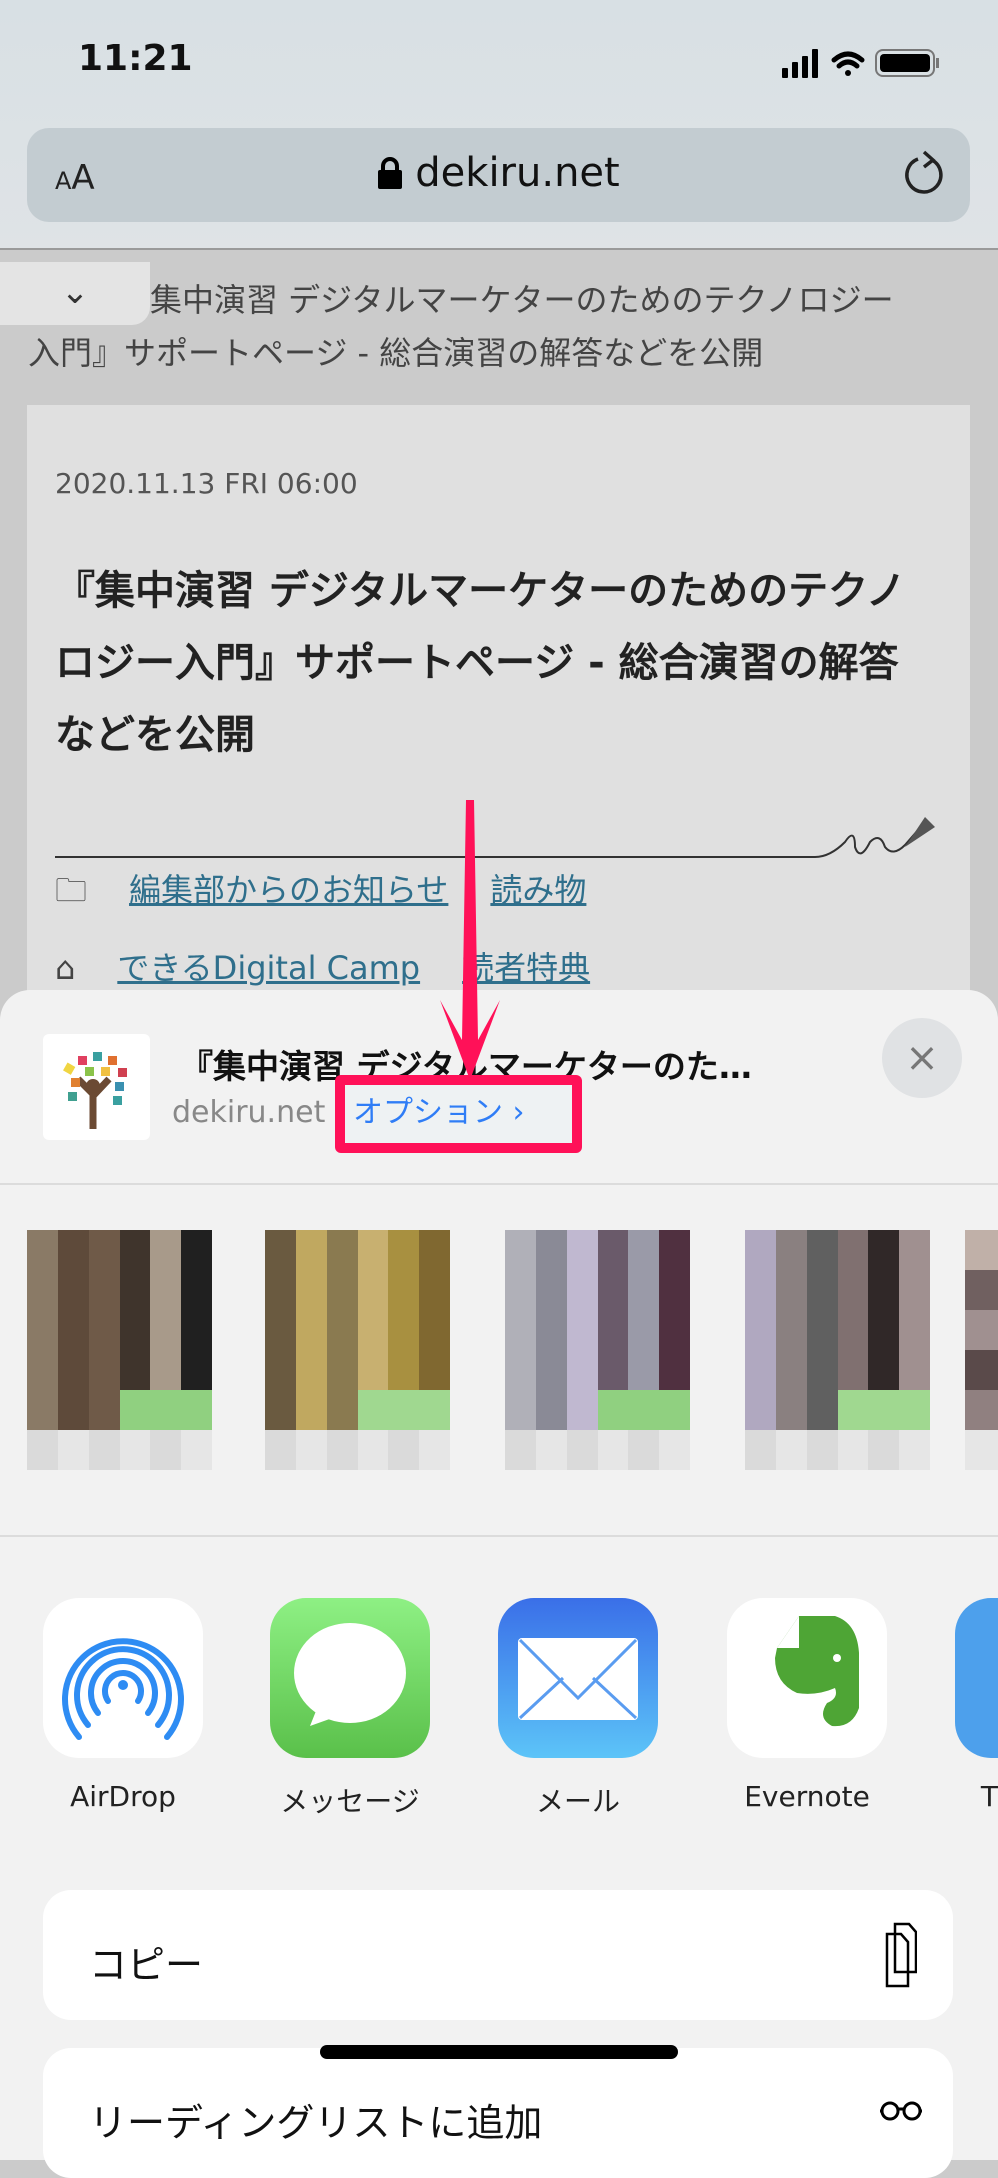 Image resolution: width=998 pixels, height=2178 pixels. I want to click on arrow-icon, so click(470, 940).